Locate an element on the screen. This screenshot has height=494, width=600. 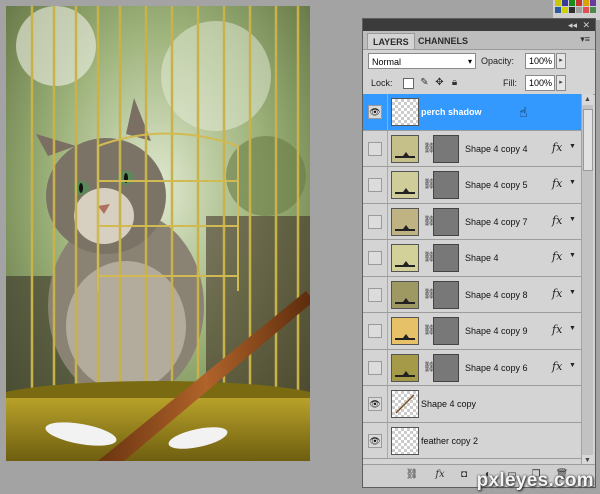
link-layers-icon: ⛓︎ is located at coordinates (412, 474).